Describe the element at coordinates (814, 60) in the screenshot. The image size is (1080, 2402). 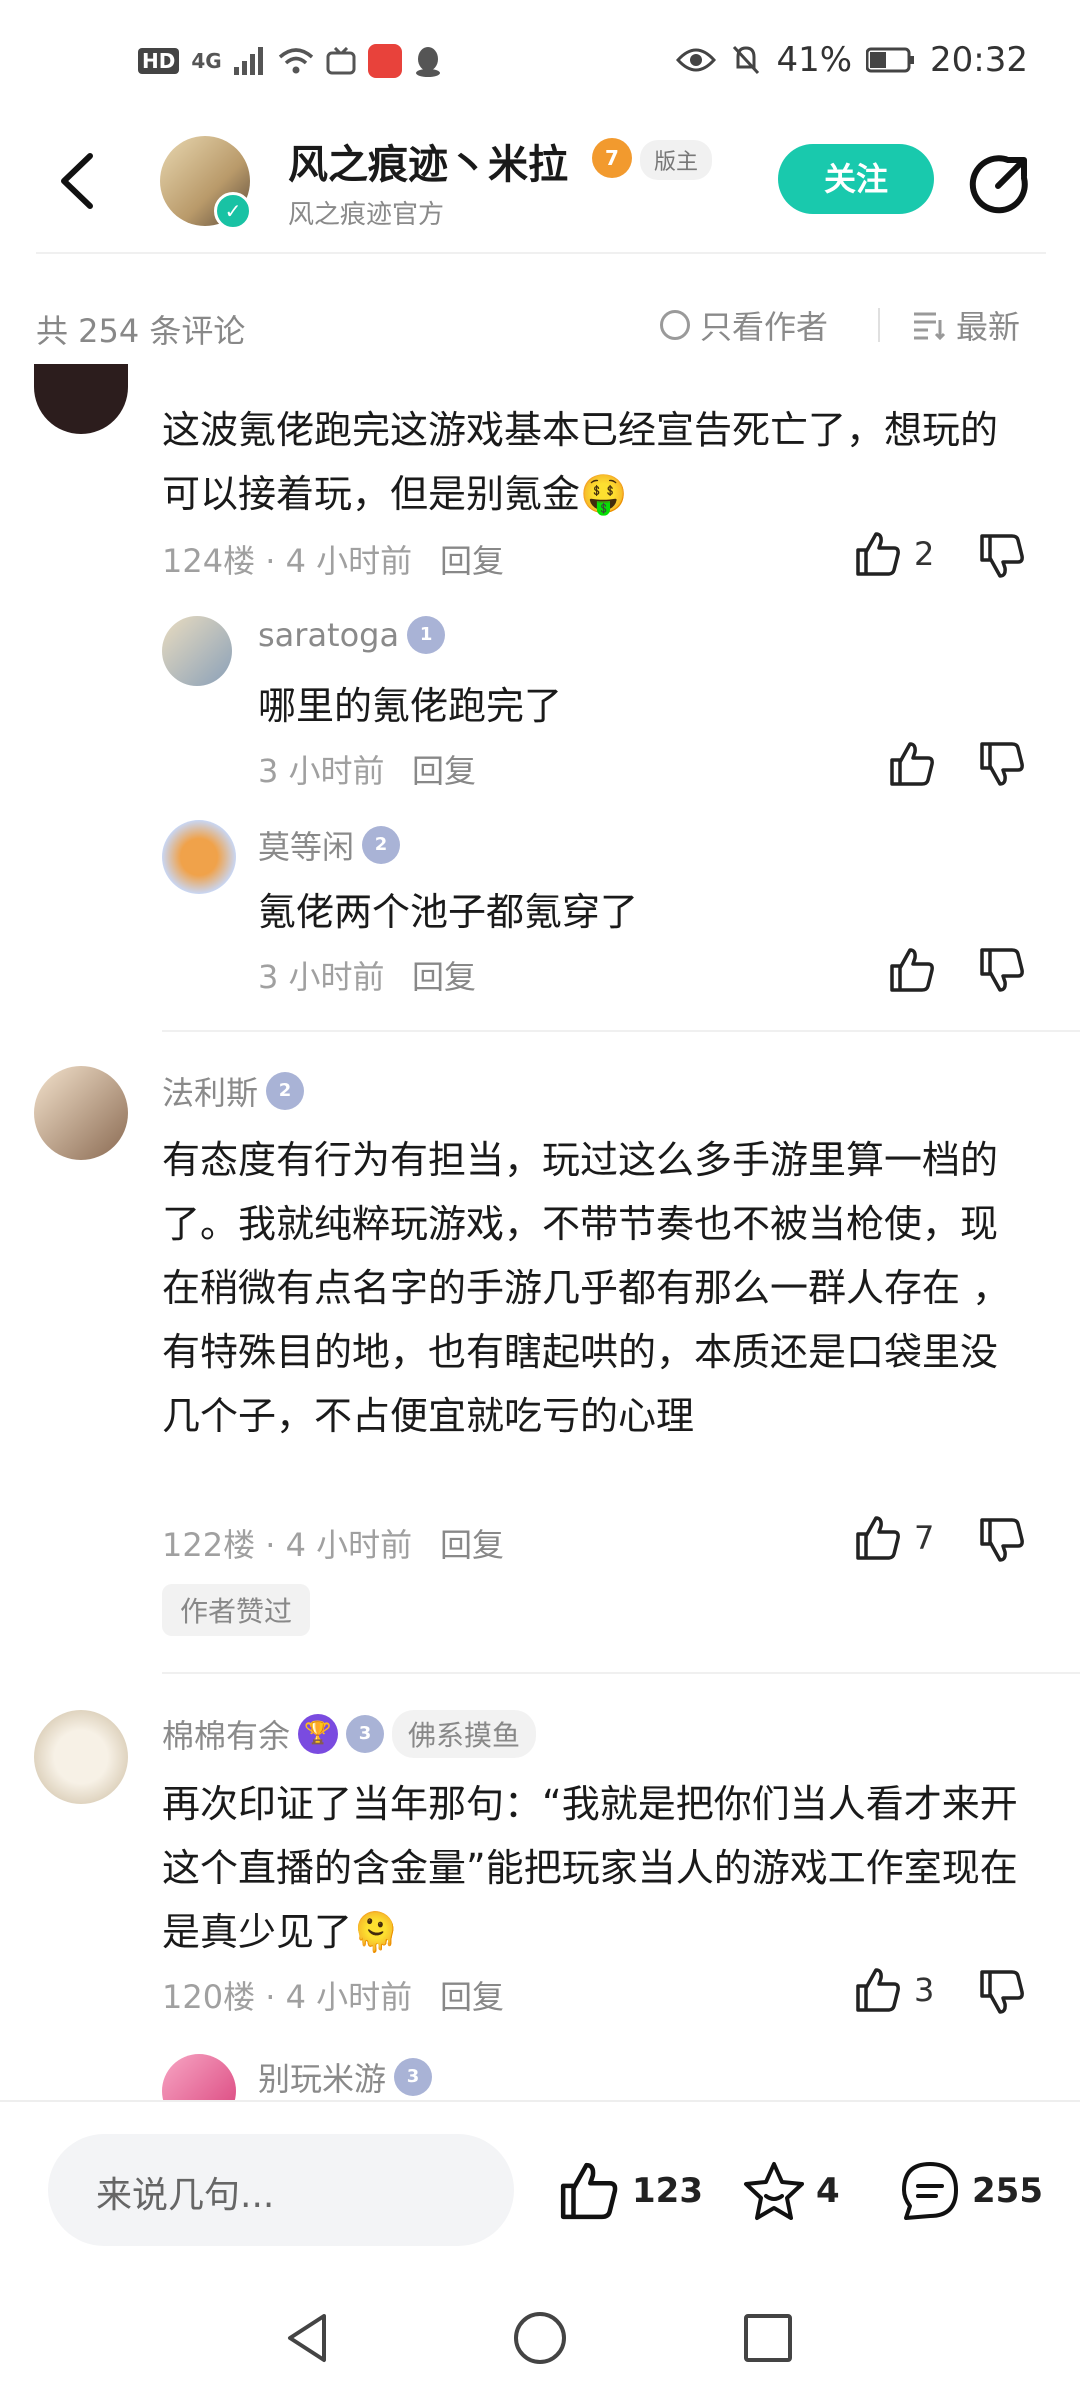
I see `battery-percent: 41%` at that location.